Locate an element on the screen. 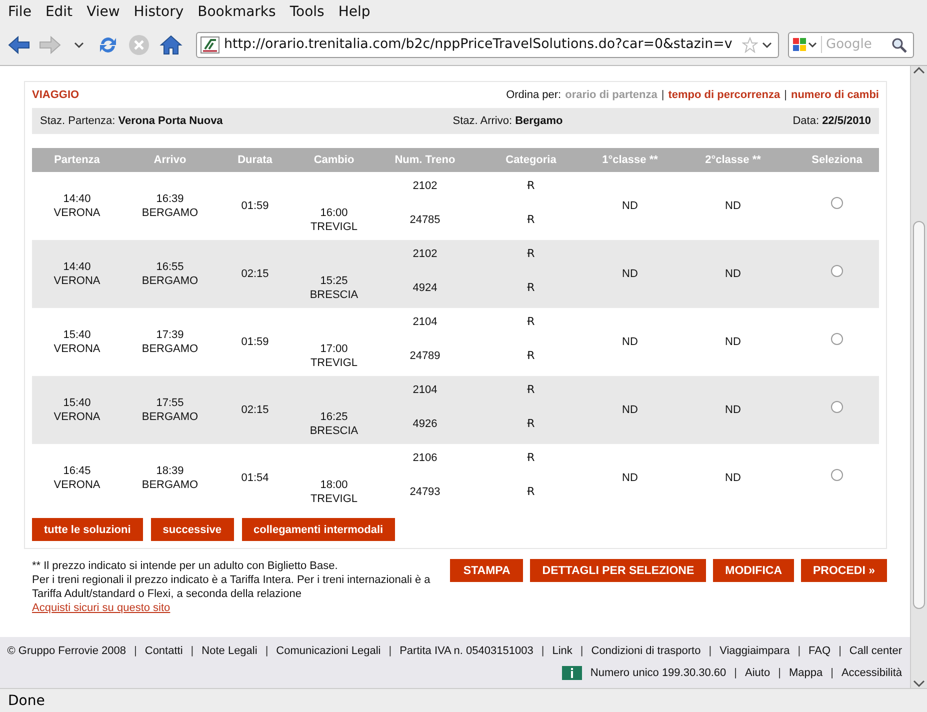 The image size is (927, 712). footer-link: Mappa is located at coordinates (805, 673).